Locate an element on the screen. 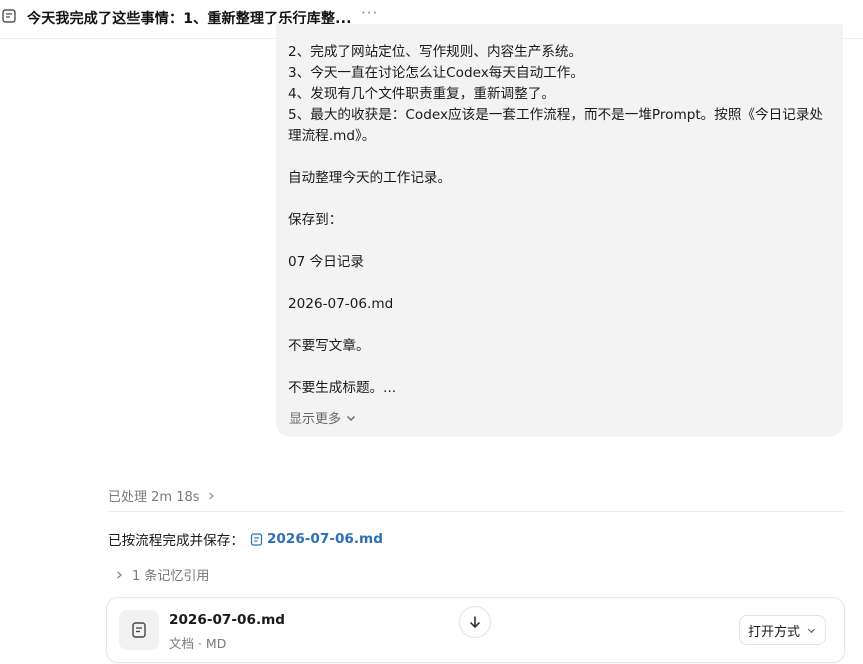 This screenshot has height=664, width=863. download-button is located at coordinates (475, 622).